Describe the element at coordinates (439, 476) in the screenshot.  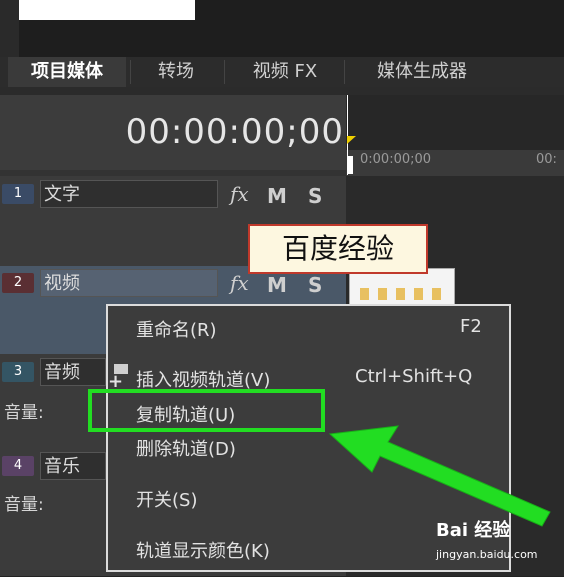
I see `arrow-annotation-icon` at that location.